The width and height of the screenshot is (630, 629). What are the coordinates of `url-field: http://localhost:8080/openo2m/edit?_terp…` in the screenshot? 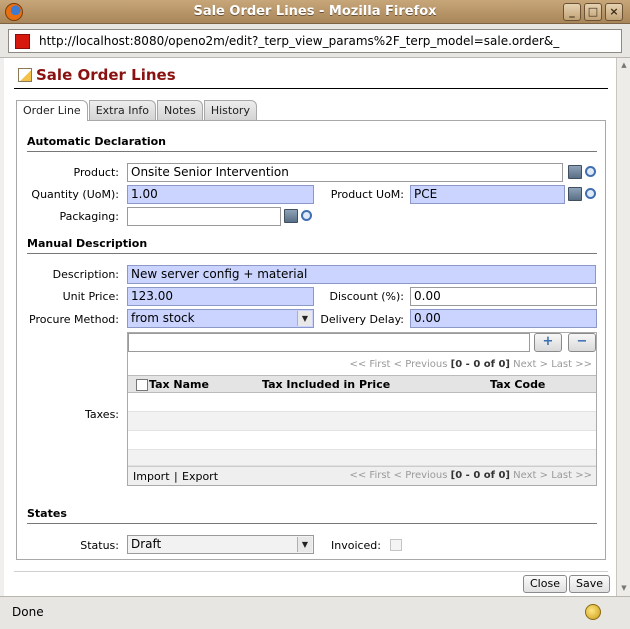 It's located at (315, 41).